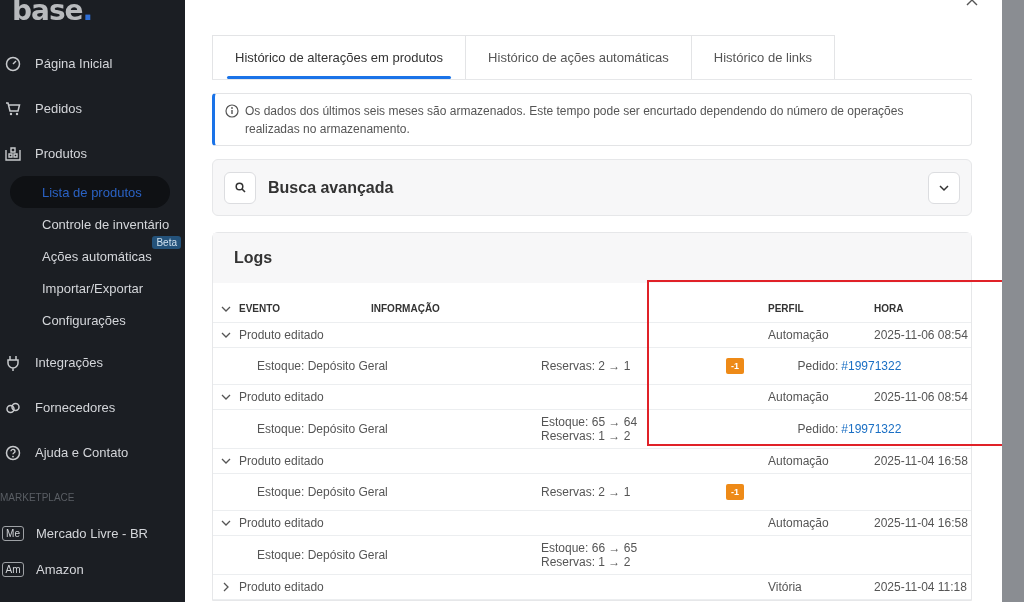 This screenshot has height=602, width=1024. Describe the element at coordinates (232, 111) in the screenshot. I see `info-icon` at that location.